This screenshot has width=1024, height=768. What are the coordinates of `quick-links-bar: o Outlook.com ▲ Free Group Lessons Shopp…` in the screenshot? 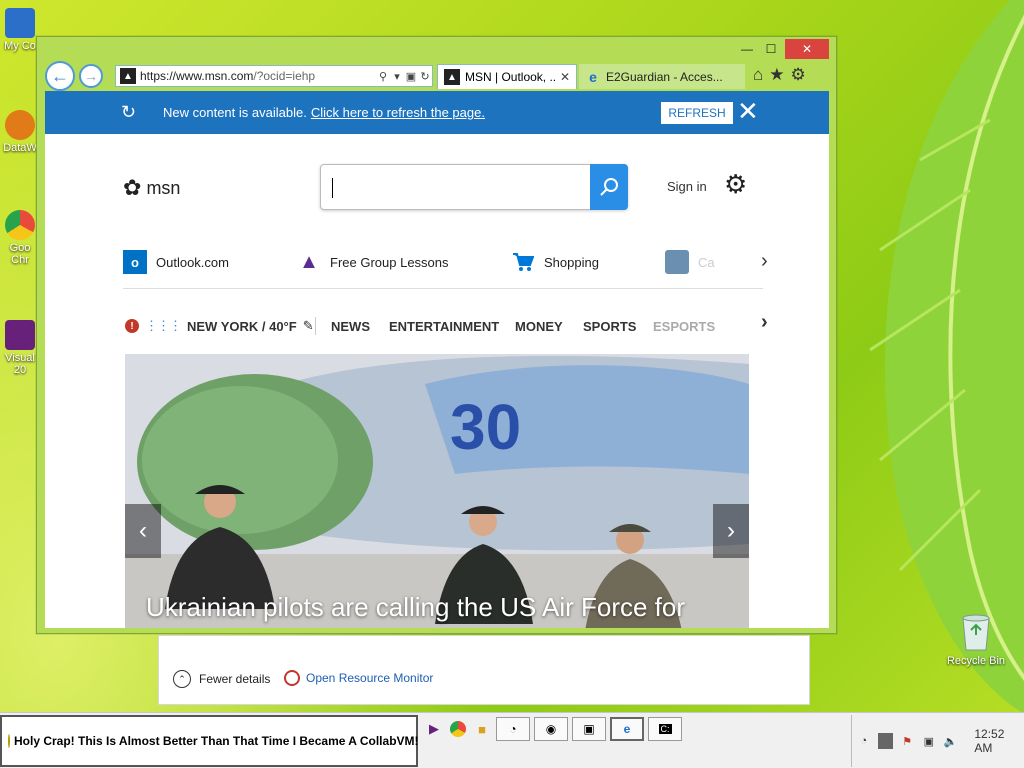 It's located at (445, 266).